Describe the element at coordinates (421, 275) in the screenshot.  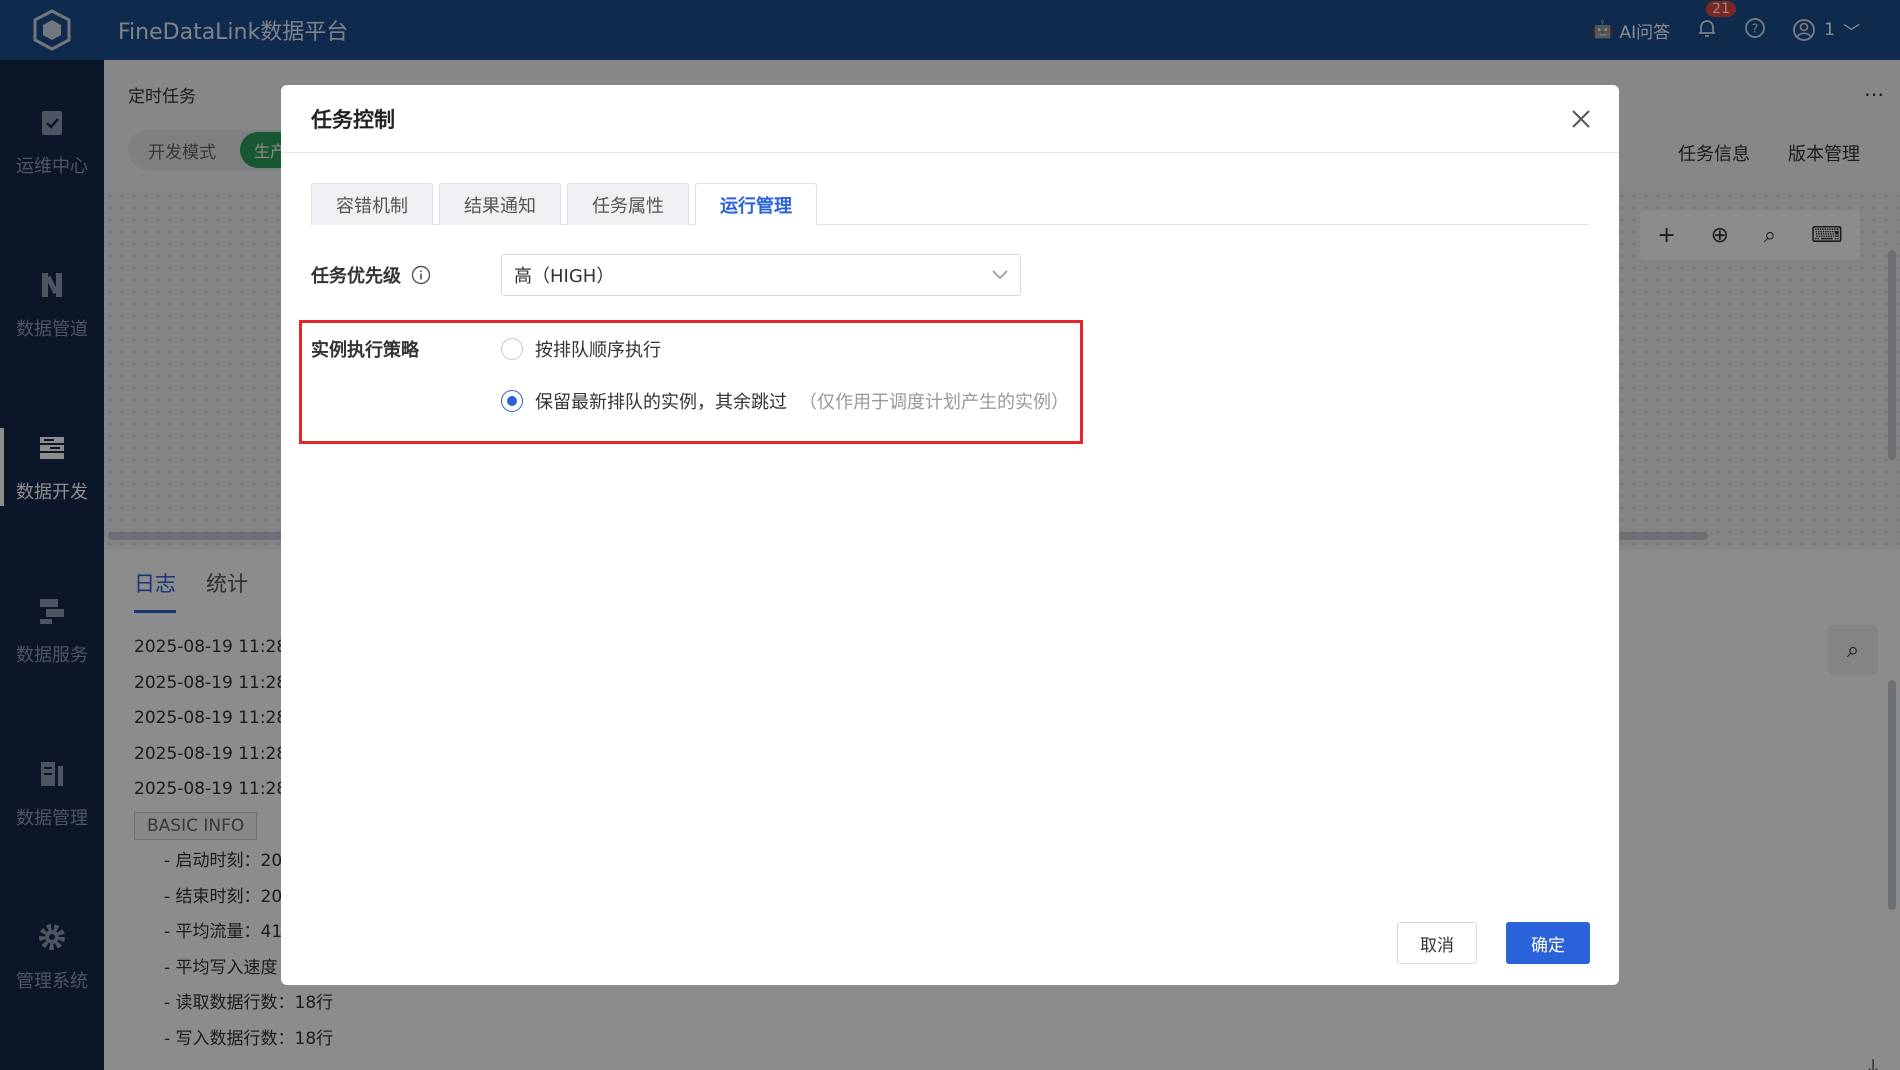
I see `info-icon` at that location.